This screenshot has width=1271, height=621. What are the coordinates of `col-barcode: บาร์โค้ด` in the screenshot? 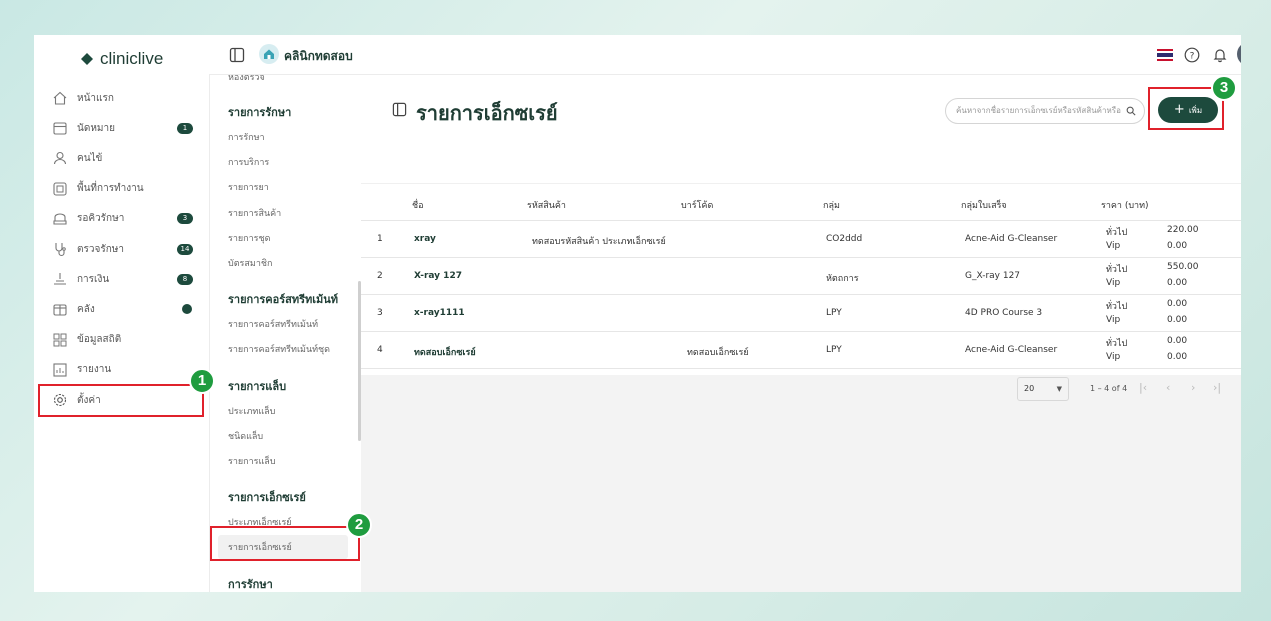 It's located at (697, 205).